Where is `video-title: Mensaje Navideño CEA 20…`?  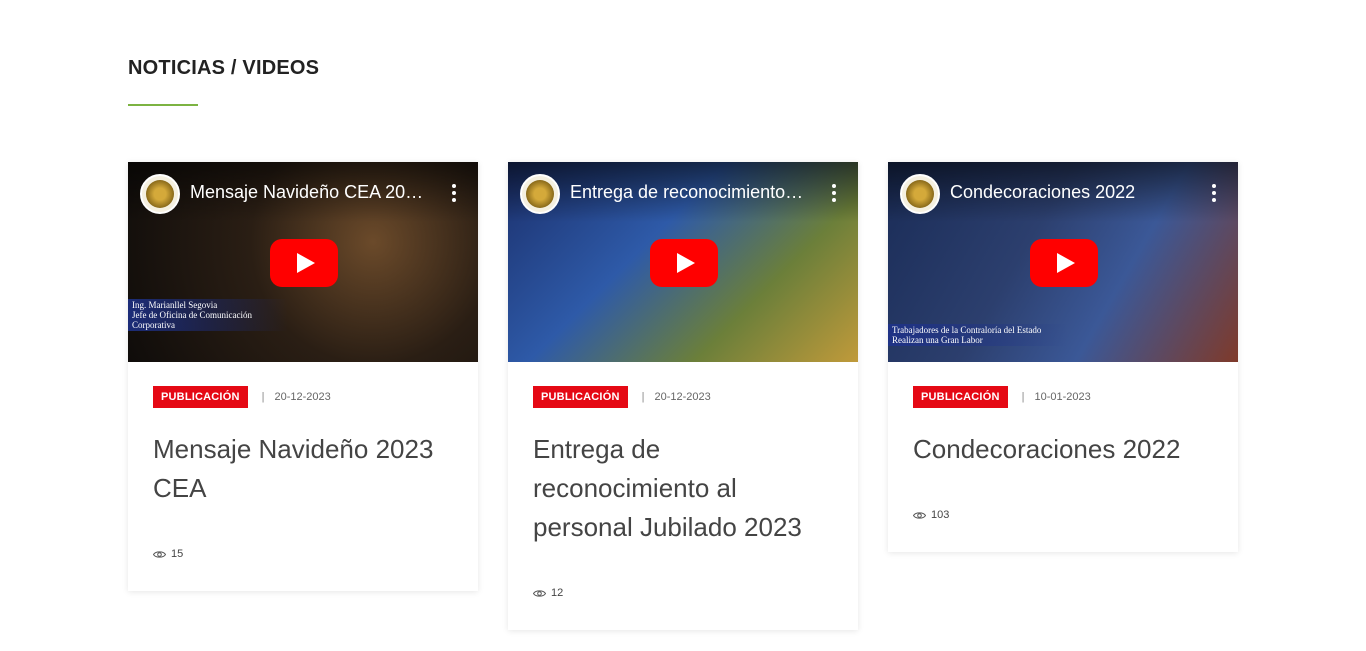
video-title: Mensaje Navideño CEA 20… is located at coordinates (310, 192).